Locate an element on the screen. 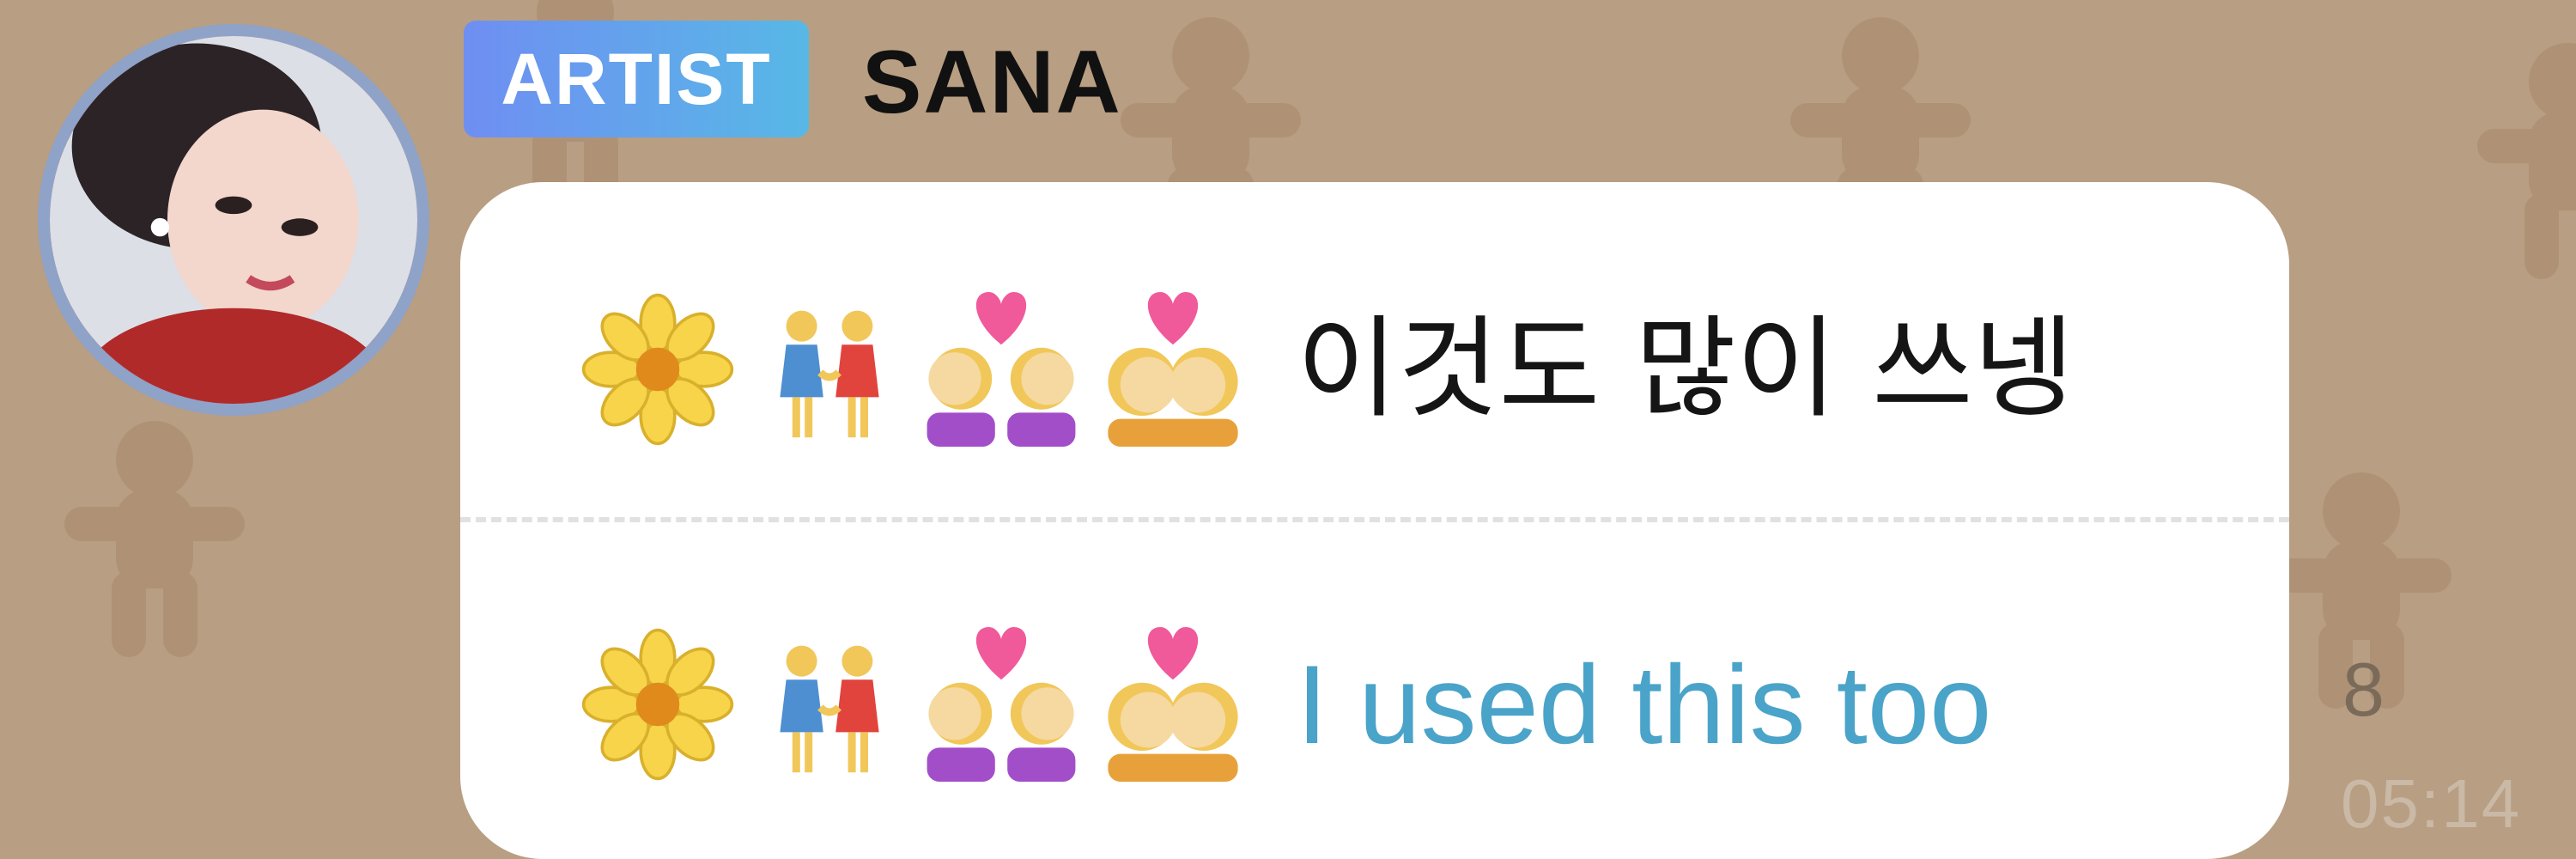  translated-message-line: I used this too is located at coordinates (1286, 704).